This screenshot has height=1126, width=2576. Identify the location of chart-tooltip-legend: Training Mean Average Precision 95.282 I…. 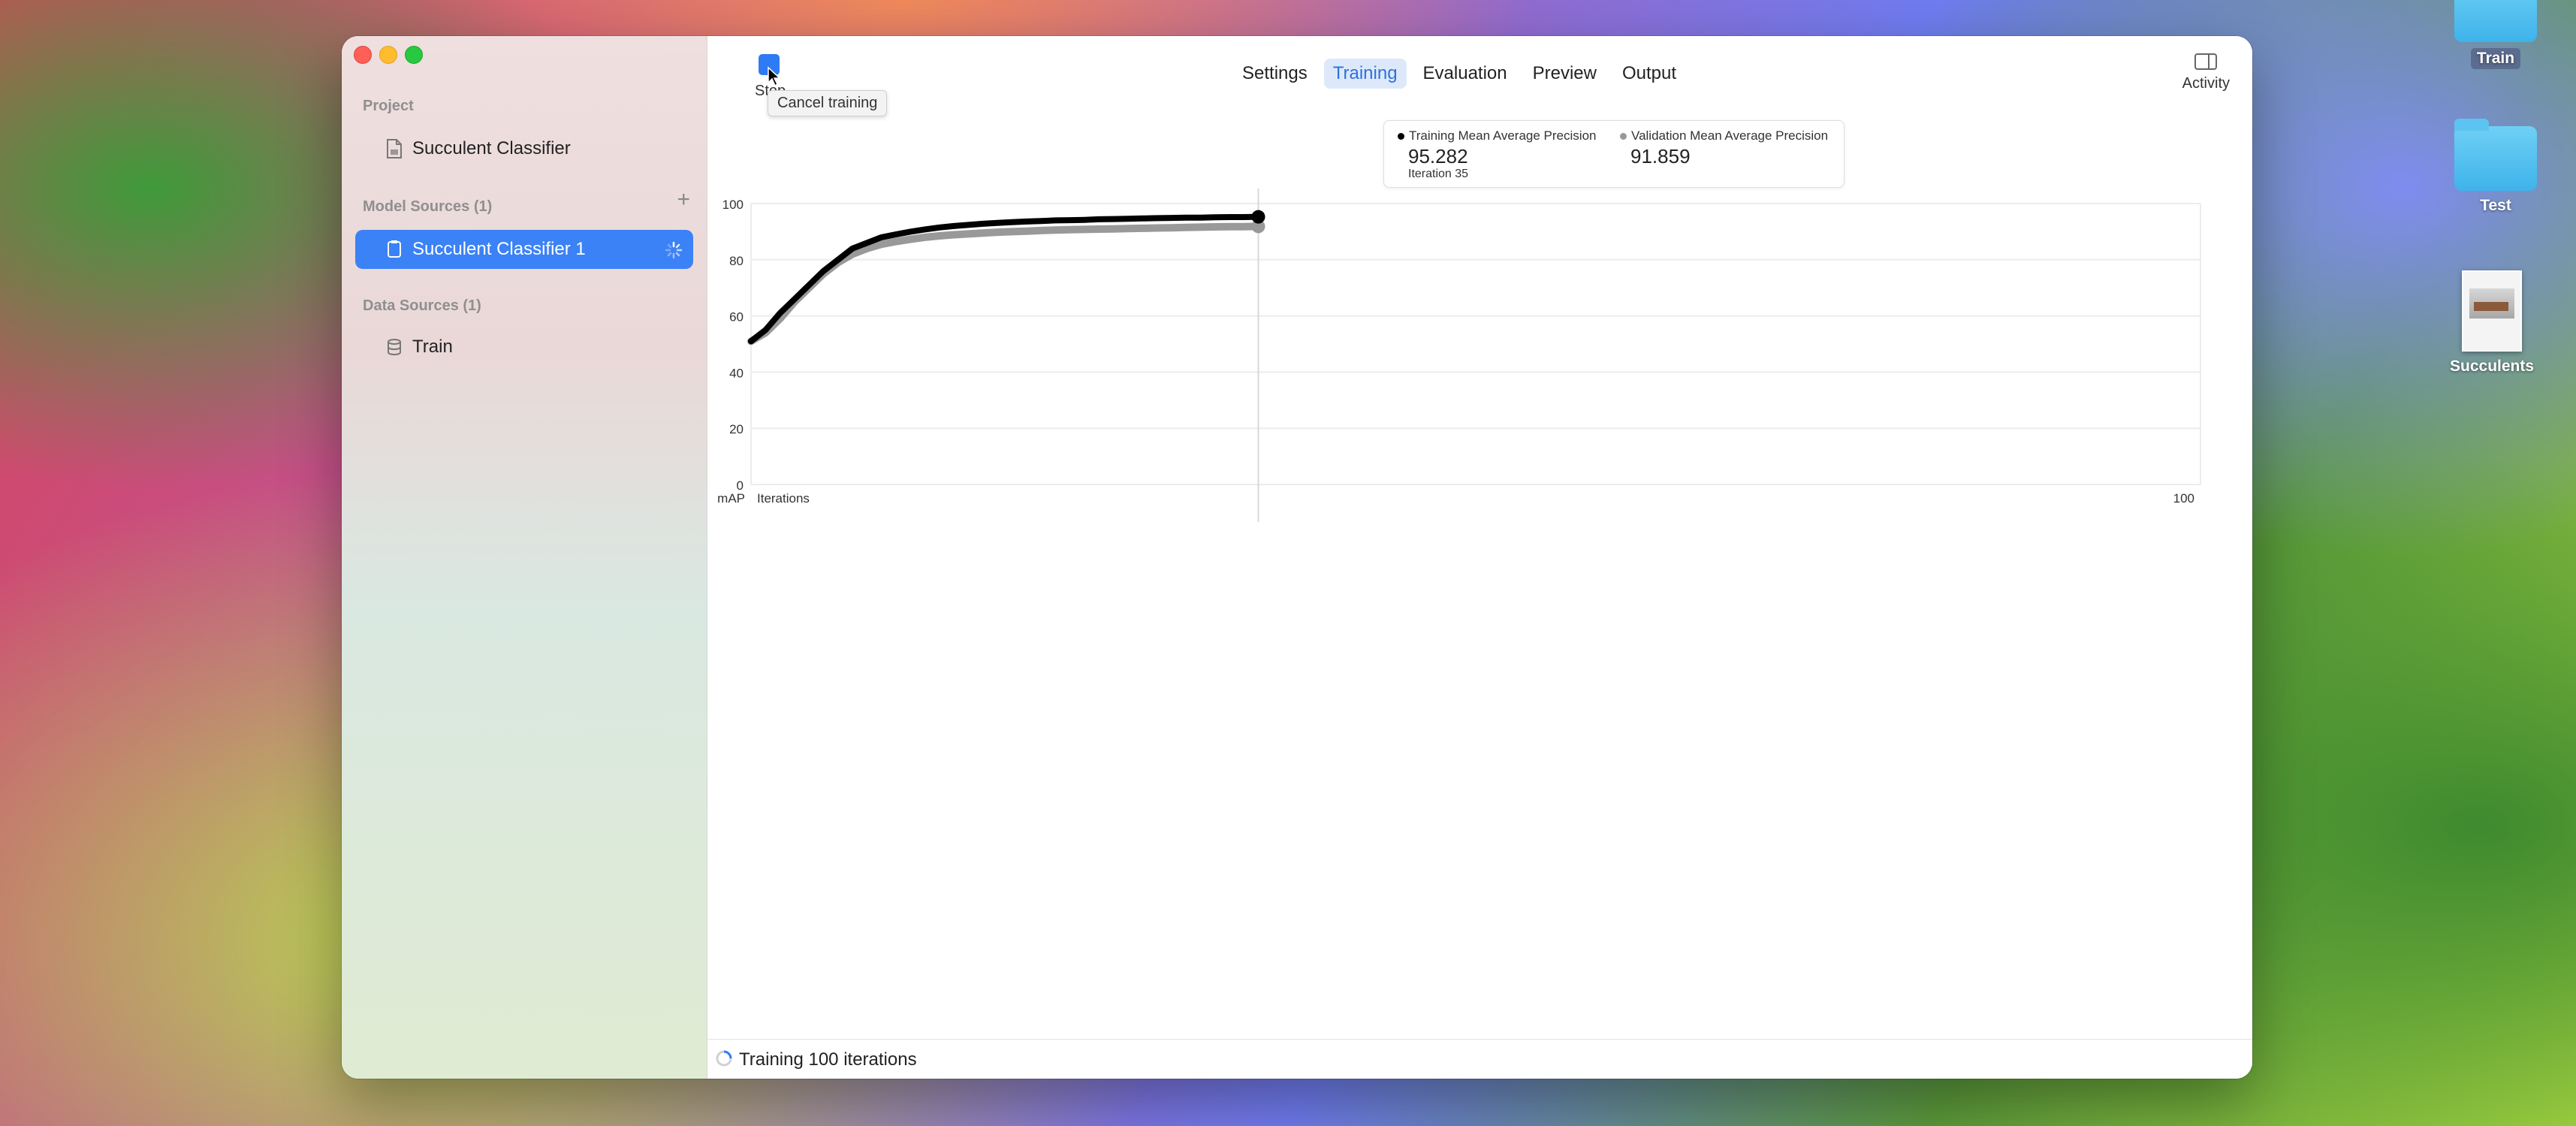
(1614, 154).